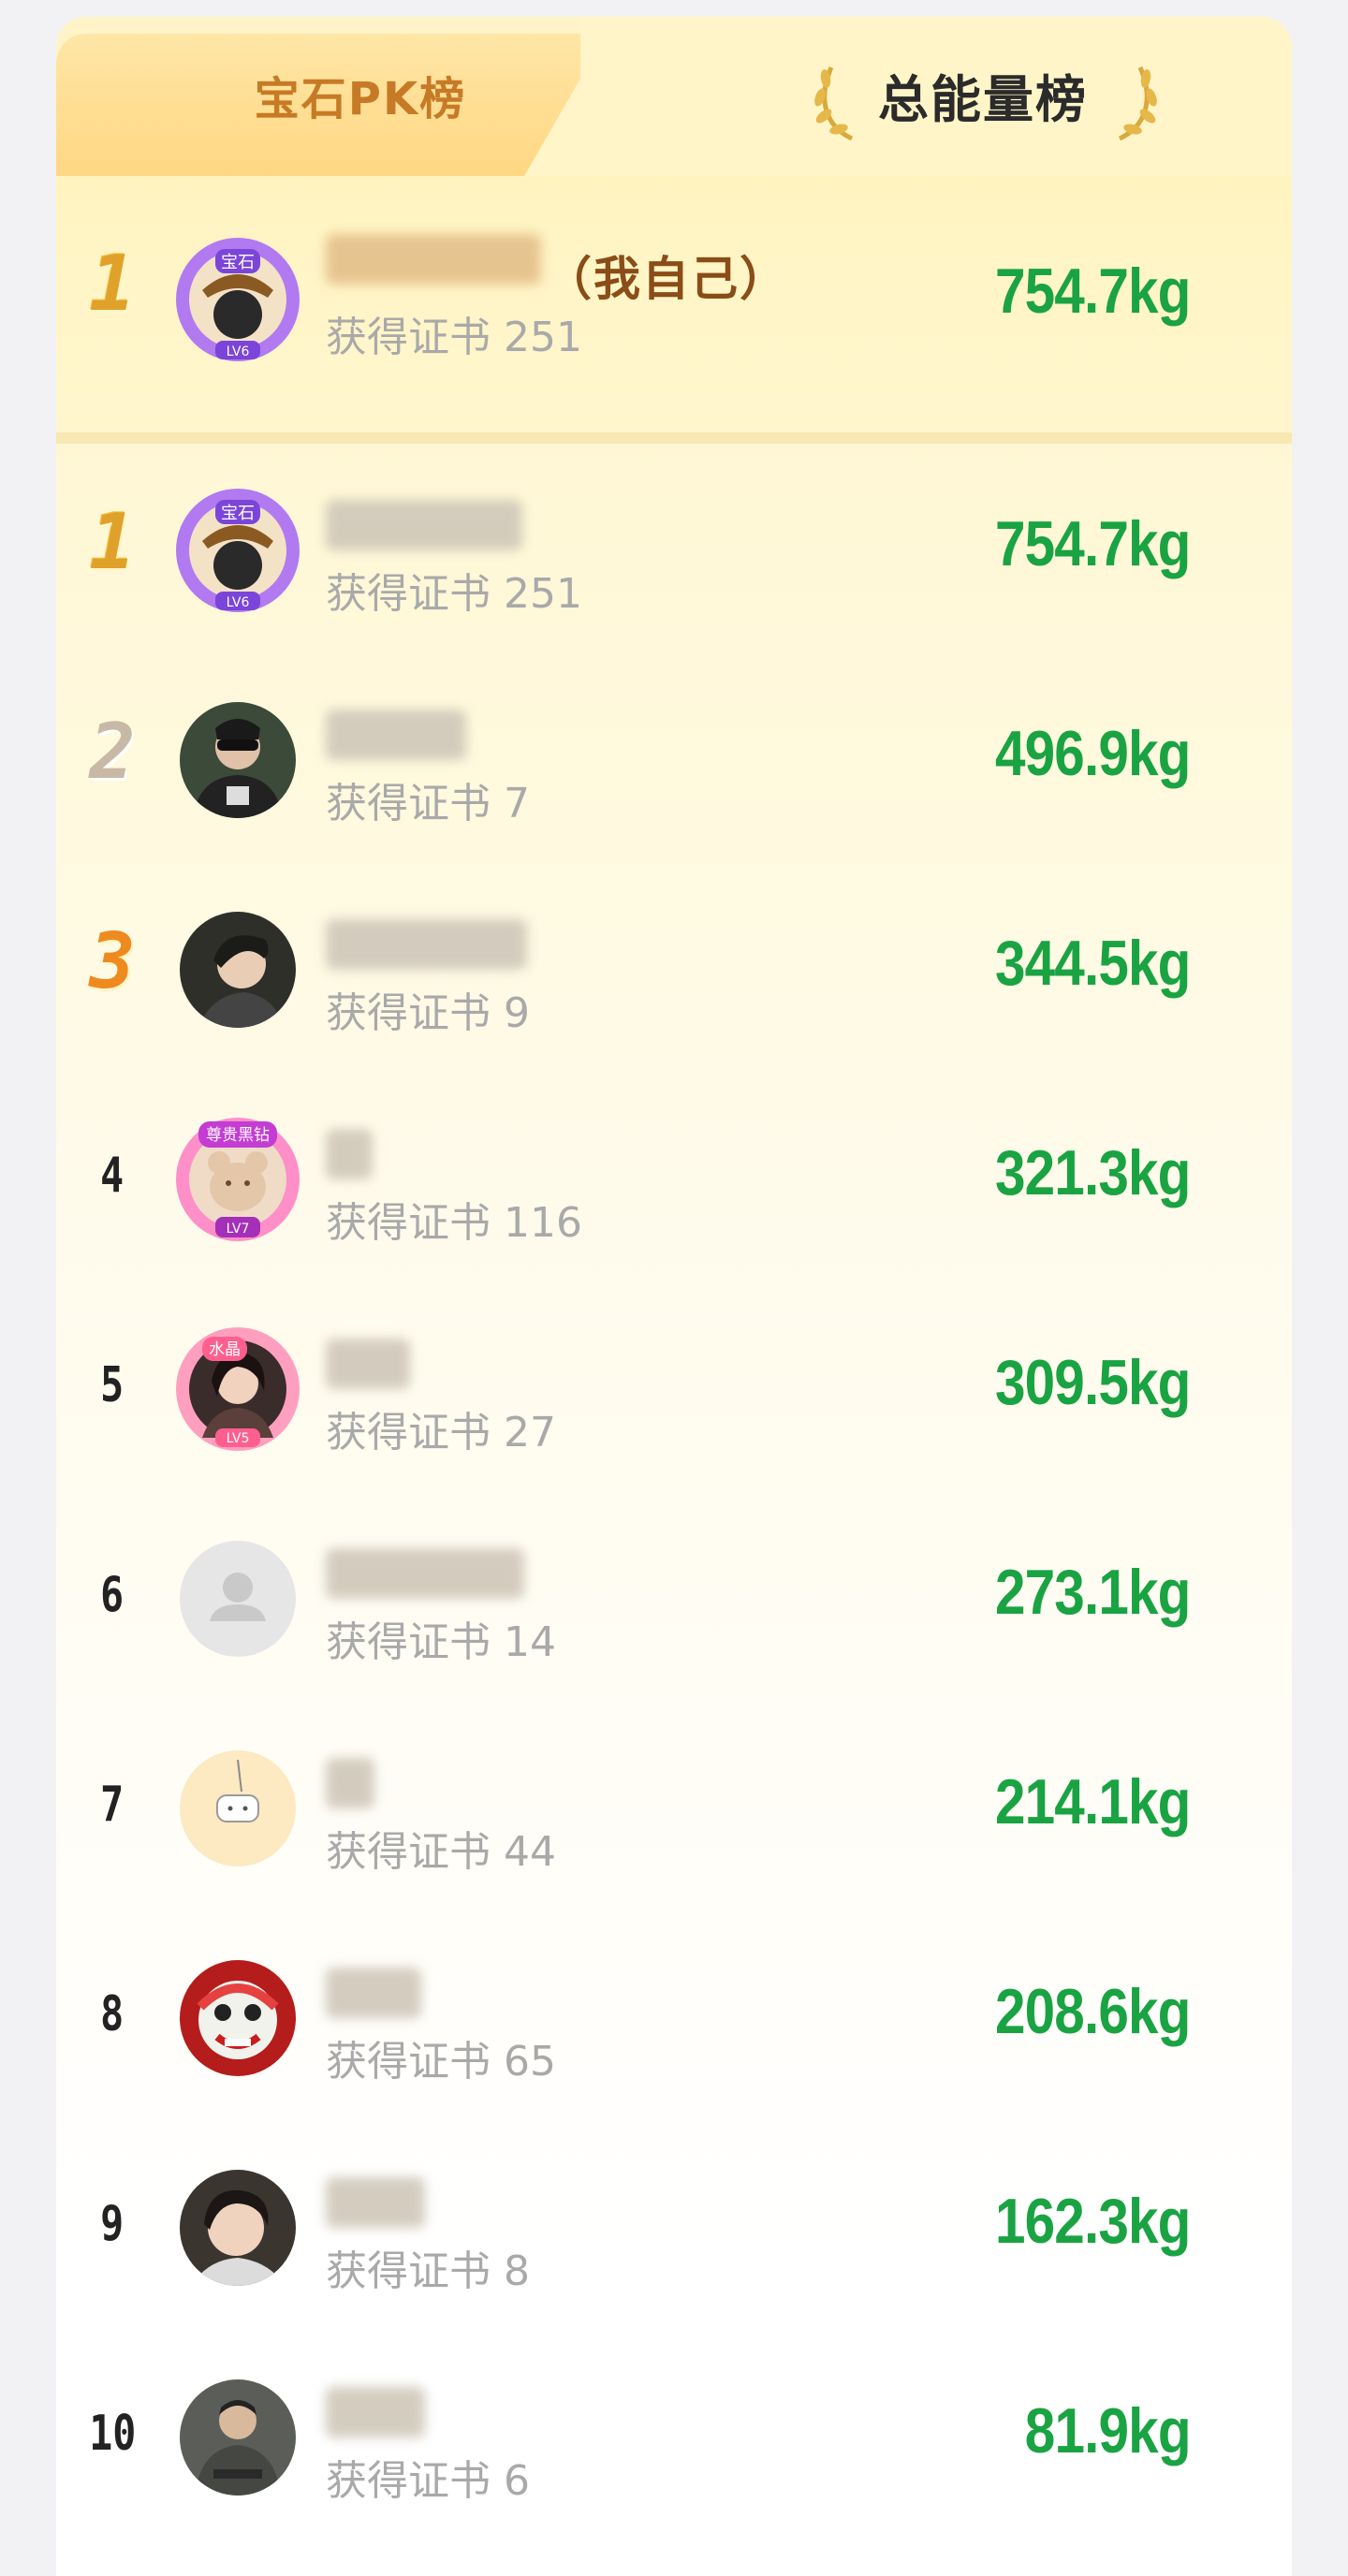 The height and width of the screenshot is (2576, 1348). I want to click on rank: 9, so click(112, 2224).